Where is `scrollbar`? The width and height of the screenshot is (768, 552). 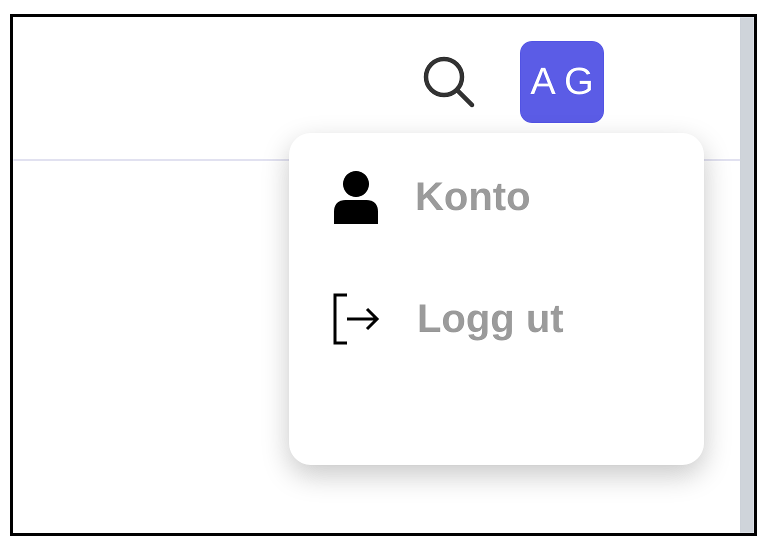 scrollbar is located at coordinates (747, 275).